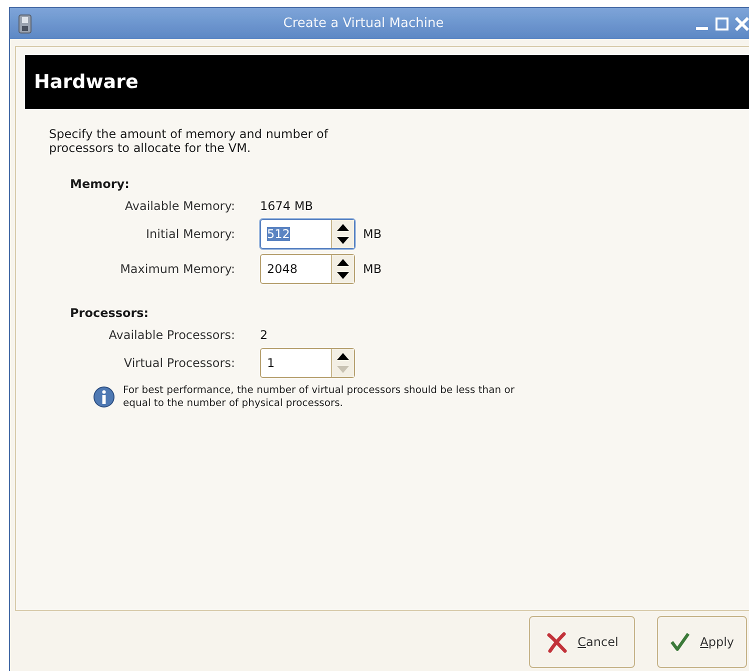 This screenshot has width=749, height=671. I want to click on floppy-icon, so click(25, 24).